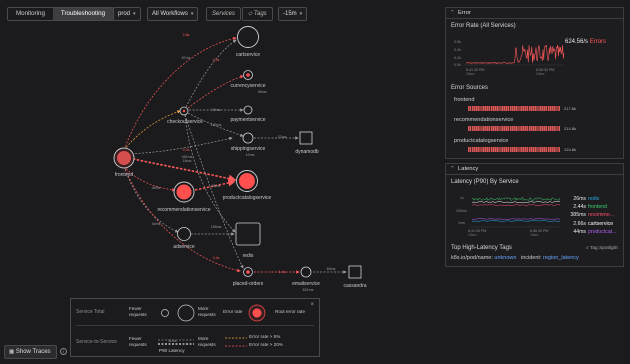 Image resolution: width=630 pixels, height=364 pixels. I want to click on error-source-name: productcatalogservice, so click(481, 141).